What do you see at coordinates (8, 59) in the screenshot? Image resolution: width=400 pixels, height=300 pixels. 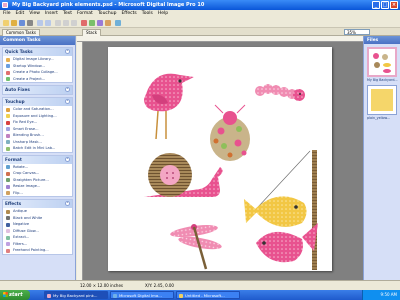 I see `library-icon` at bounding box center [8, 59].